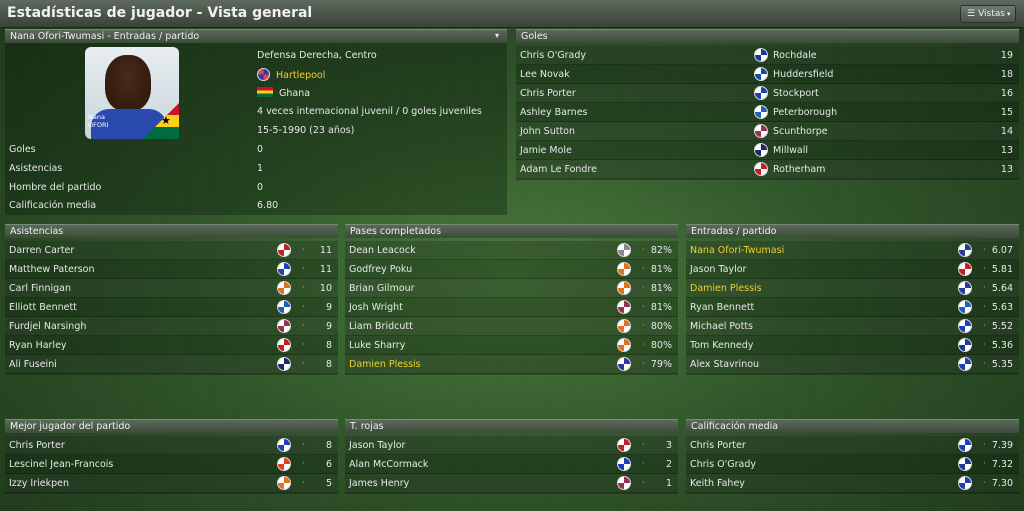  Describe the element at coordinates (852, 445) in the screenshot. I see `ratings-row: Chris Porter · 7.39` at that location.